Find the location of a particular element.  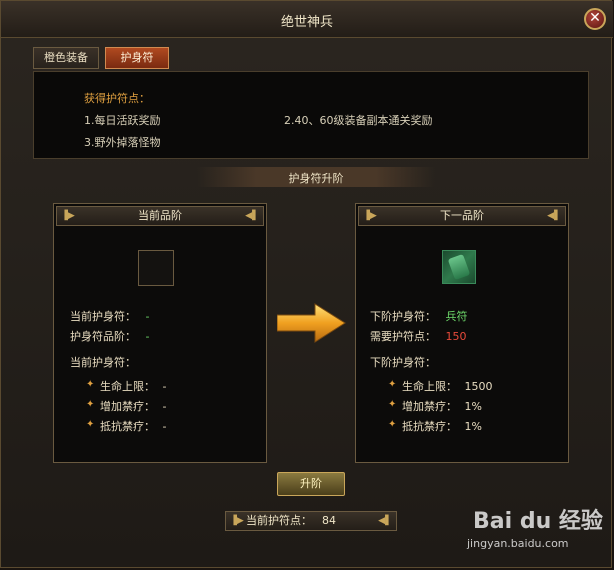

current-grade-label: 护身符品阶： is located at coordinates (103, 336).